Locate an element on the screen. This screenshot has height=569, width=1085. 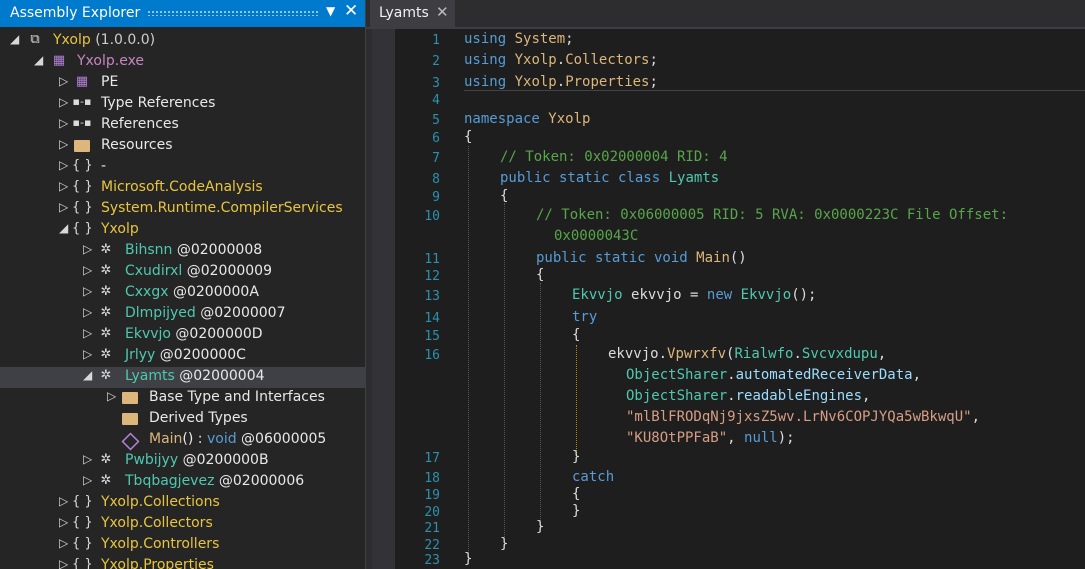
tree-item-class: ▷ ✲ Ekvvjo @0200000D is located at coordinates (182, 335).